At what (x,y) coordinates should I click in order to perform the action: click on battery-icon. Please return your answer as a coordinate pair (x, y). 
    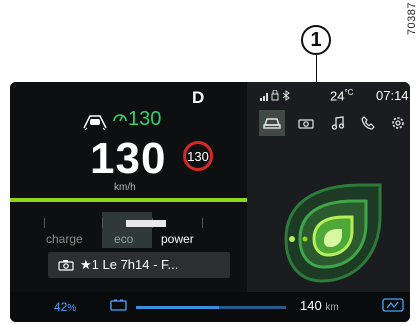
    Looking at the image, I should click on (118, 305).